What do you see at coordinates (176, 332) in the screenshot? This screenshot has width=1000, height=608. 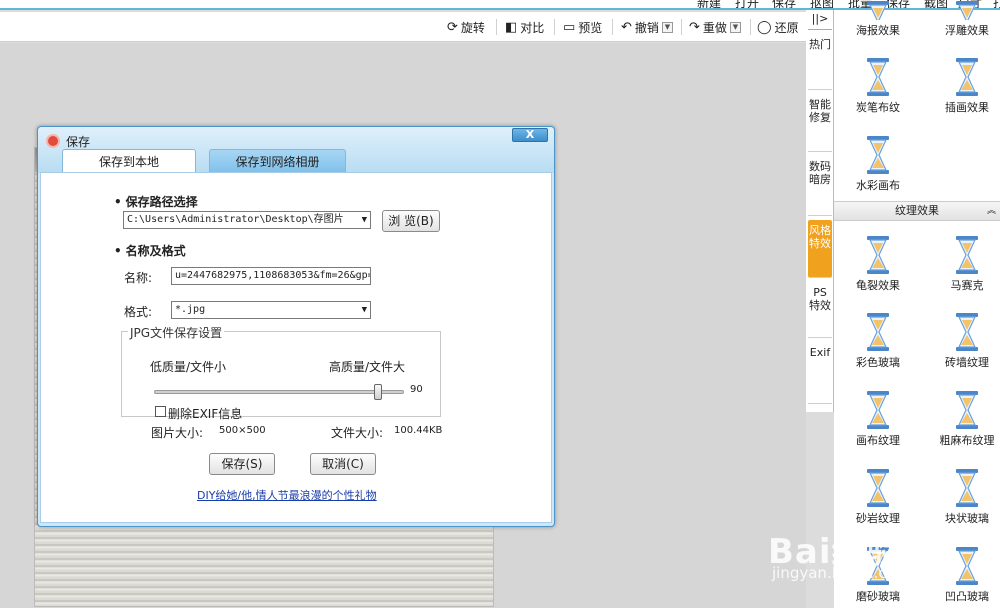 I see `jpg-settings-title: JPG文件保存设置` at bounding box center [176, 332].